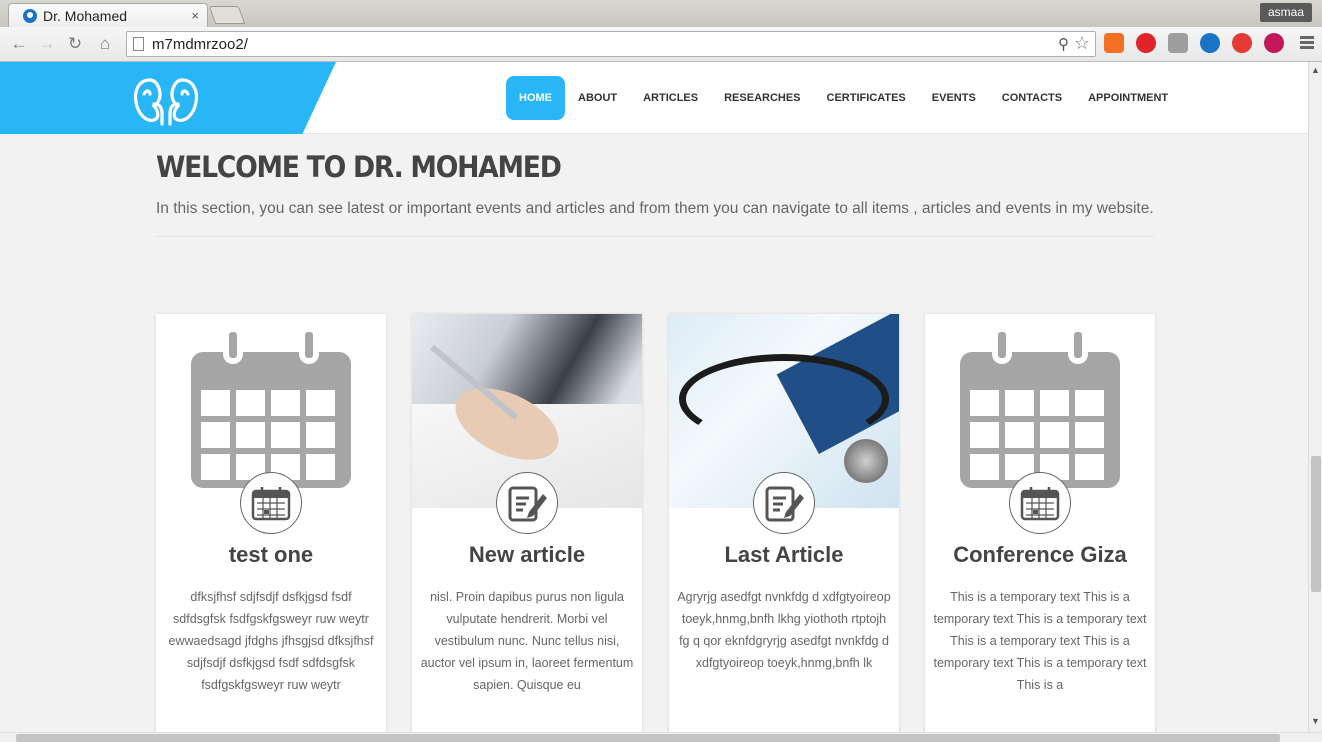 The height and width of the screenshot is (742, 1322). What do you see at coordinates (527, 555) in the screenshot?
I see `card-title: New article` at bounding box center [527, 555].